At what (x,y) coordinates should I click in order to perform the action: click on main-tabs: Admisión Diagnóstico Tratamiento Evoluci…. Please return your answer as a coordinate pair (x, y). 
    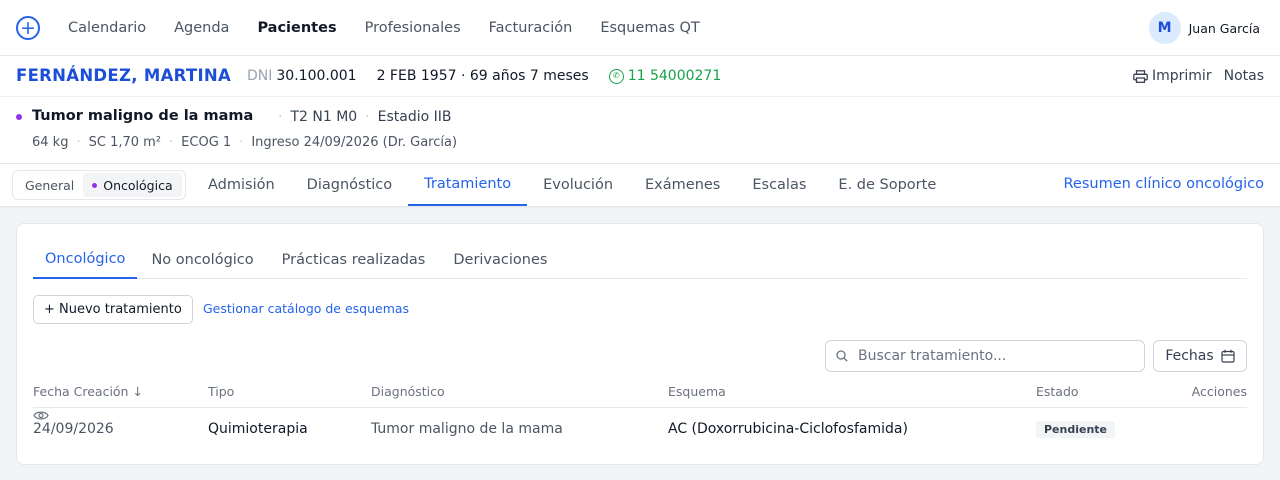
    Looking at the image, I should click on (572, 185).